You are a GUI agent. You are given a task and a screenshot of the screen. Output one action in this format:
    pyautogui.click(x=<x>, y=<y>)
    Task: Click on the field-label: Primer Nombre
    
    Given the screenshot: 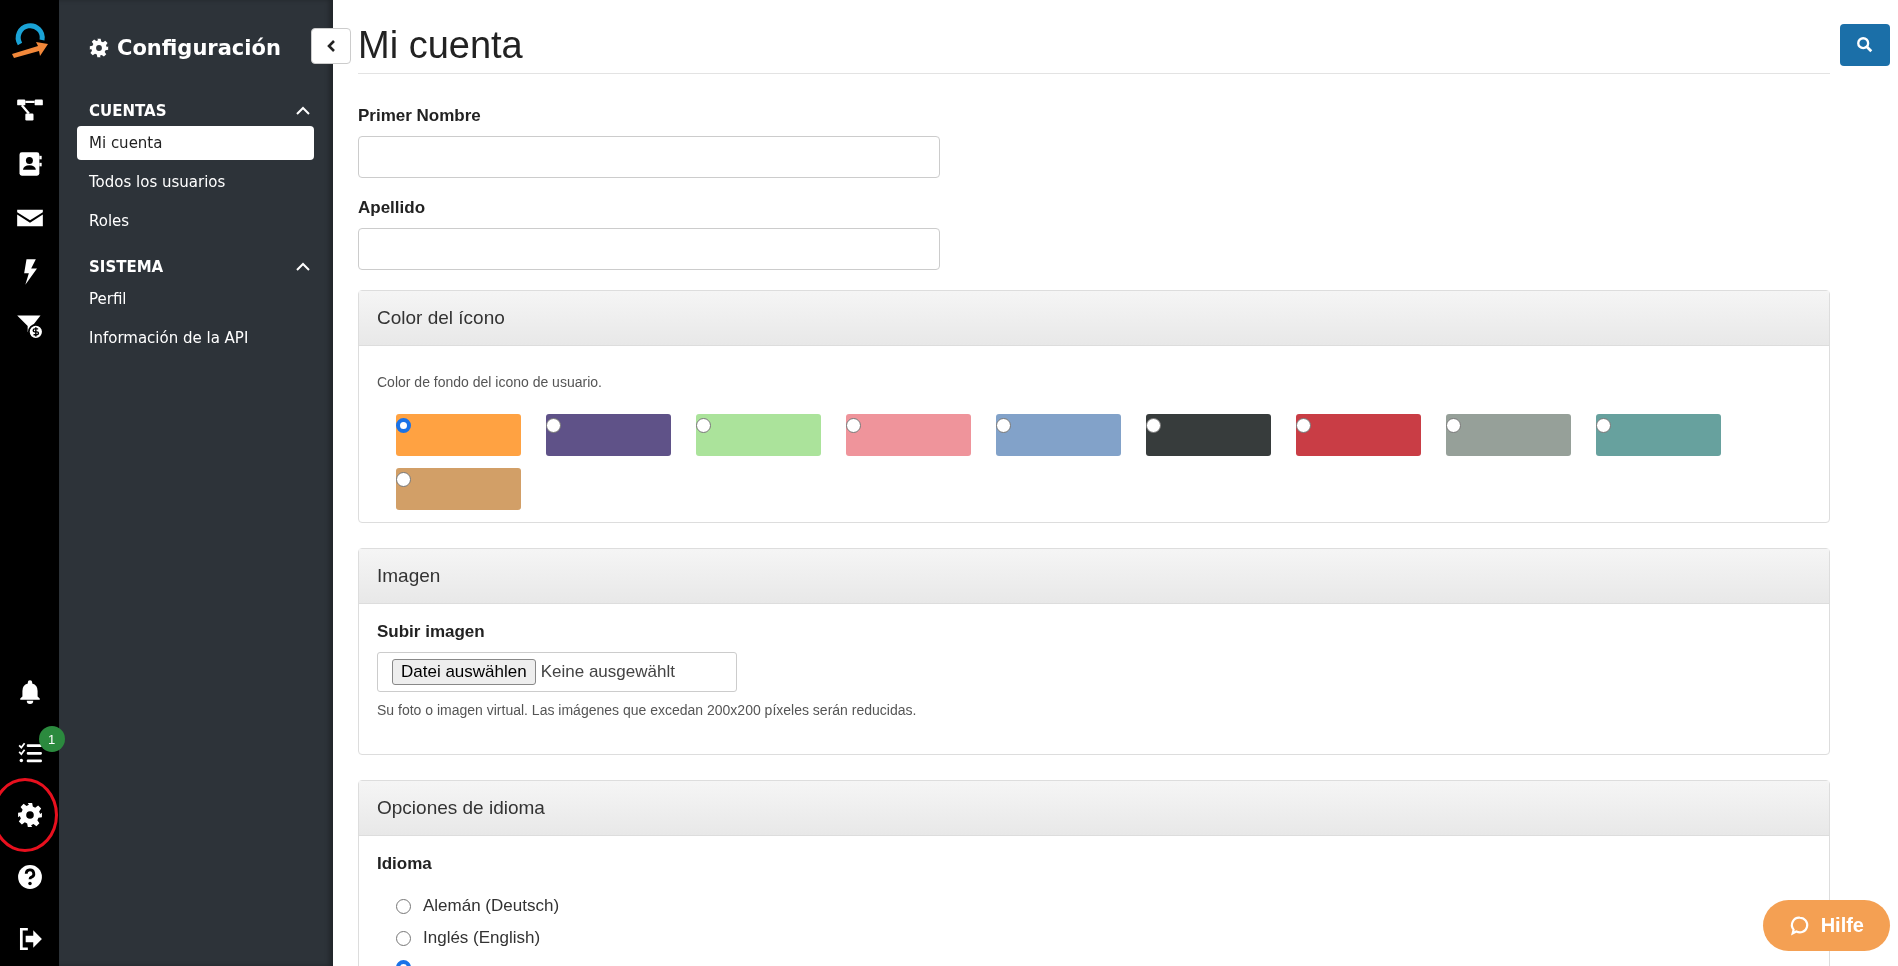 What is the action you would take?
    pyautogui.click(x=420, y=116)
    